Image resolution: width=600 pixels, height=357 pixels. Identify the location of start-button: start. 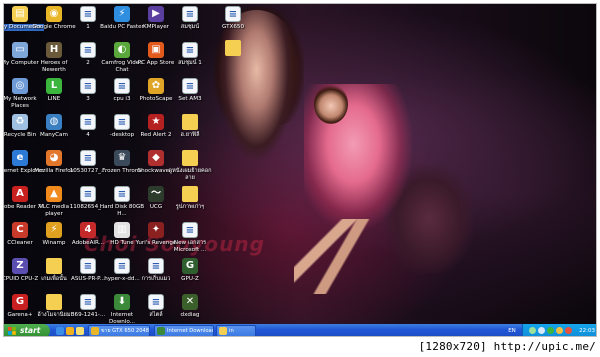
(27, 330).